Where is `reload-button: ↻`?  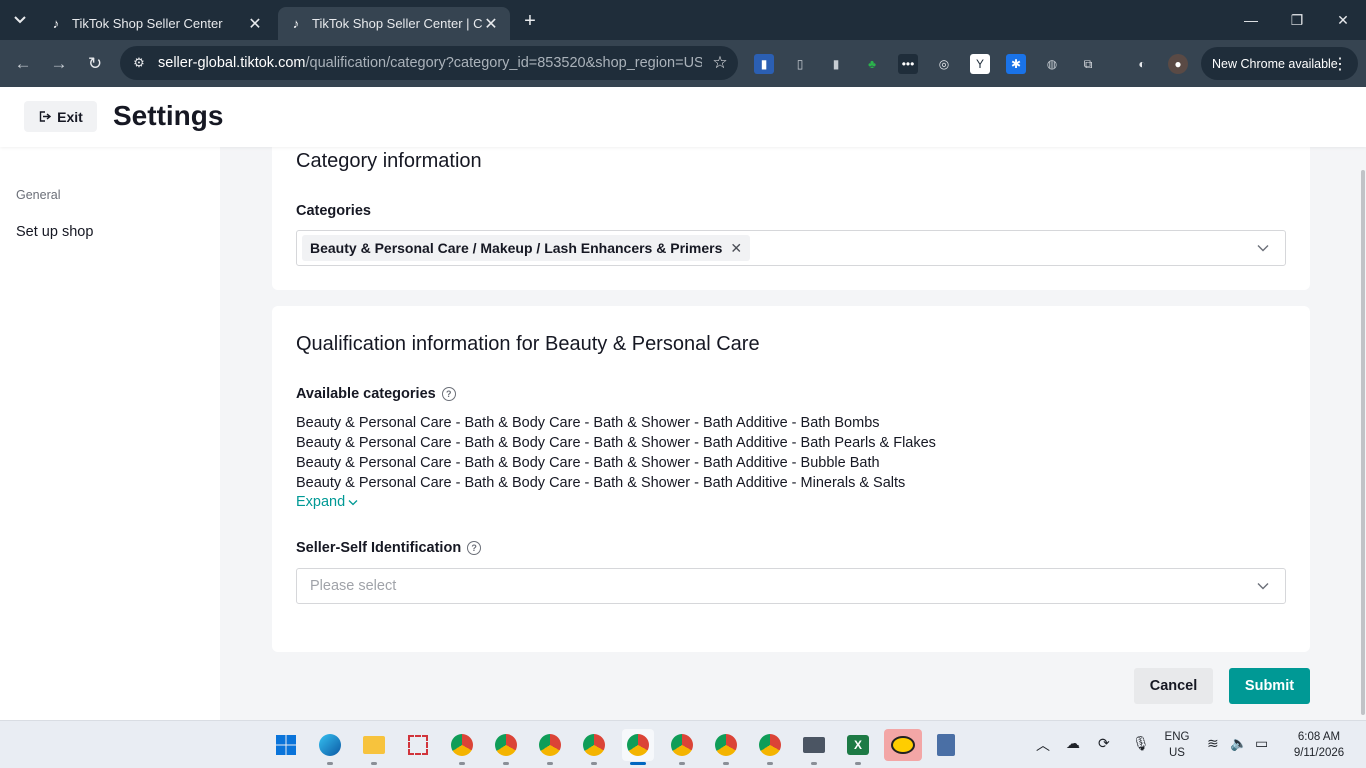 reload-button: ↻ is located at coordinates (95, 64).